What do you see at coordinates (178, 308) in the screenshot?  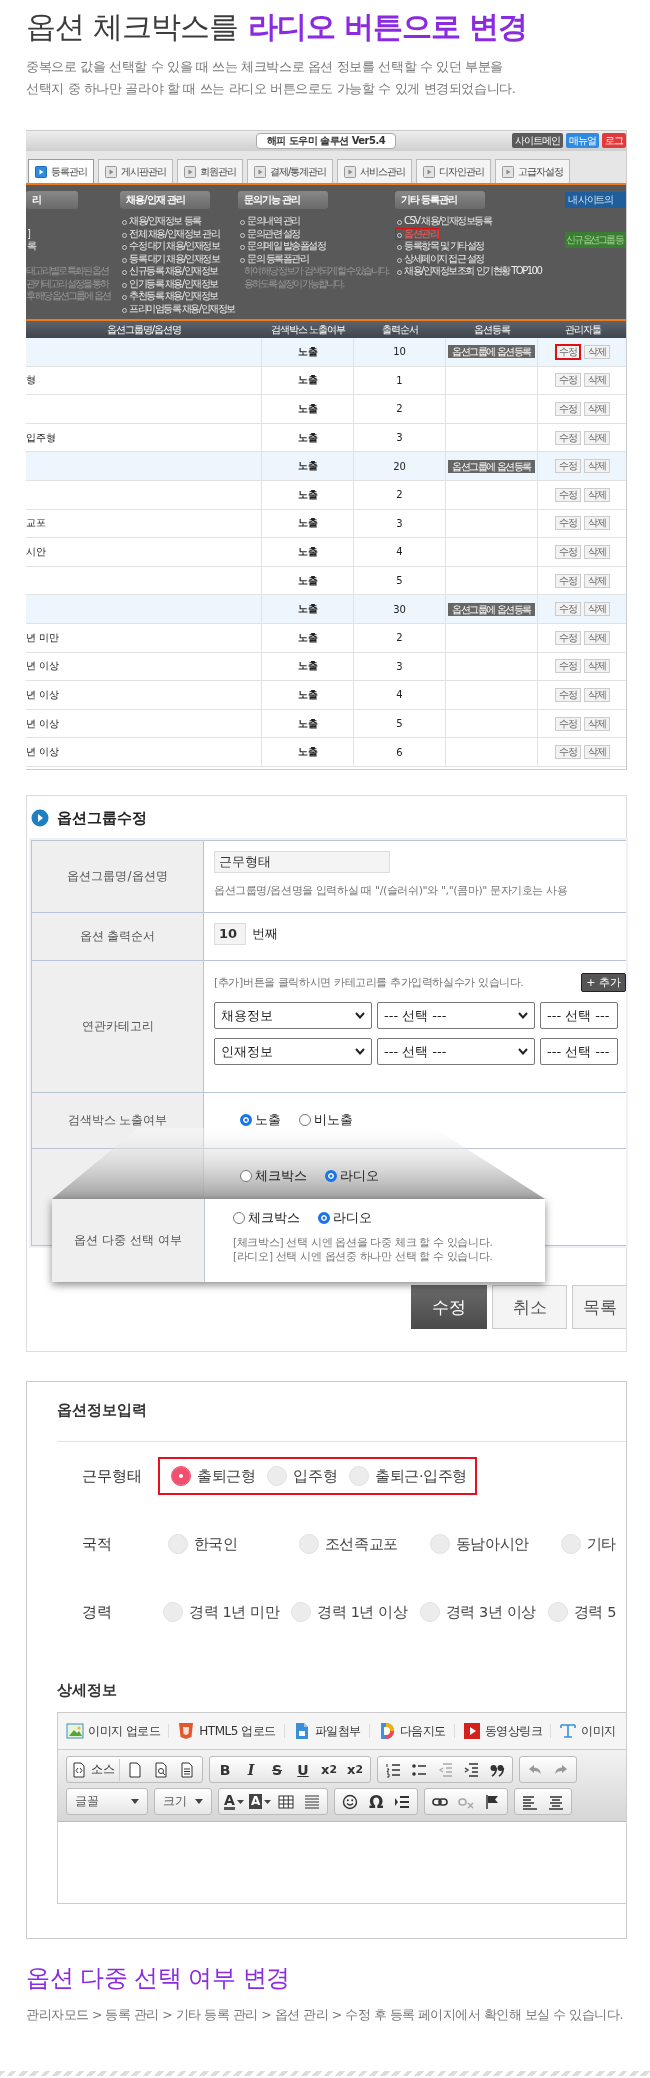 I see `menu-item: 프리미엄등록 채용/인재정보` at bounding box center [178, 308].